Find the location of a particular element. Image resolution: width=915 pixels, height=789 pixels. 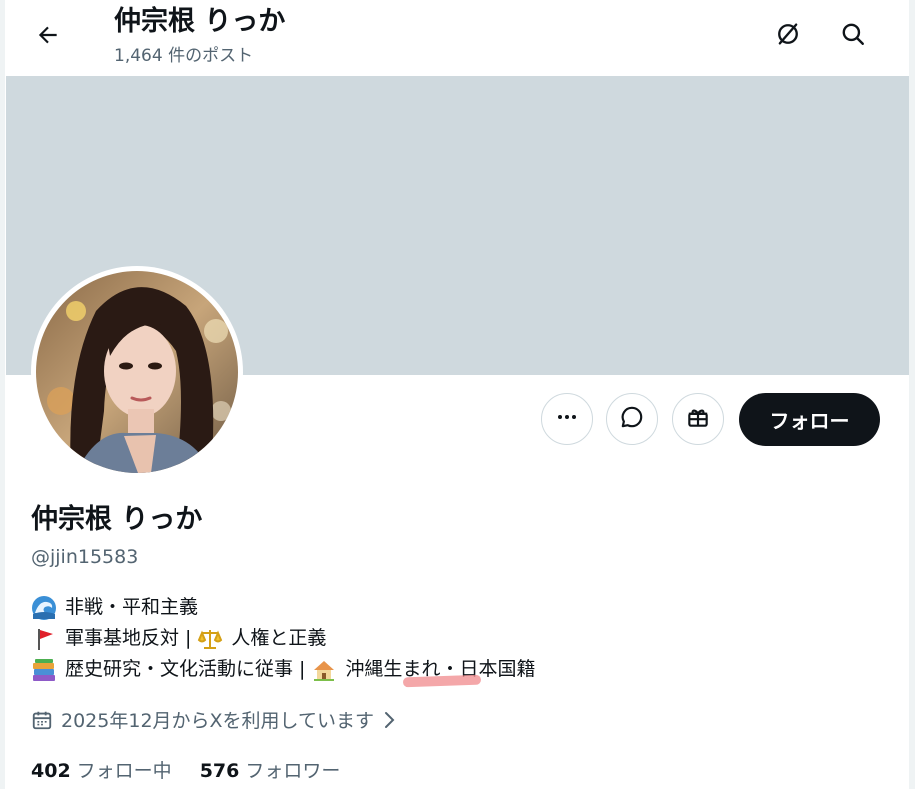

follow-button: フォロー is located at coordinates (809, 419).